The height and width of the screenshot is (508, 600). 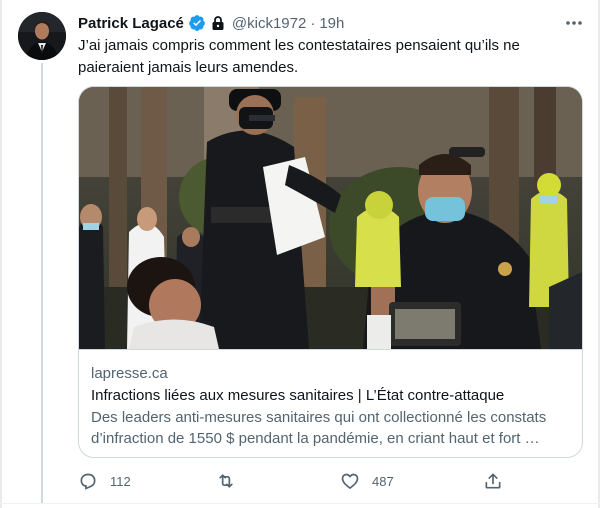 I want to click on heart-icon, so click(x=350, y=481).